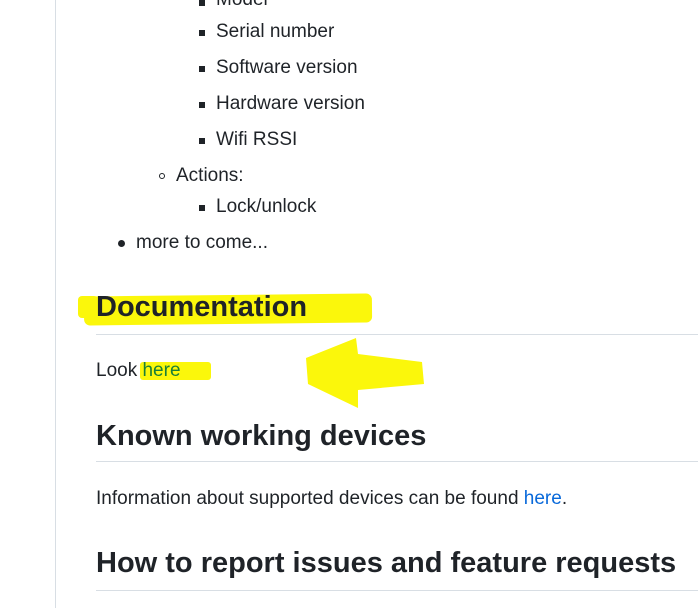 This screenshot has width=698, height=608. What do you see at coordinates (365, 373) in the screenshot?
I see `arrow-left-icon` at bounding box center [365, 373].